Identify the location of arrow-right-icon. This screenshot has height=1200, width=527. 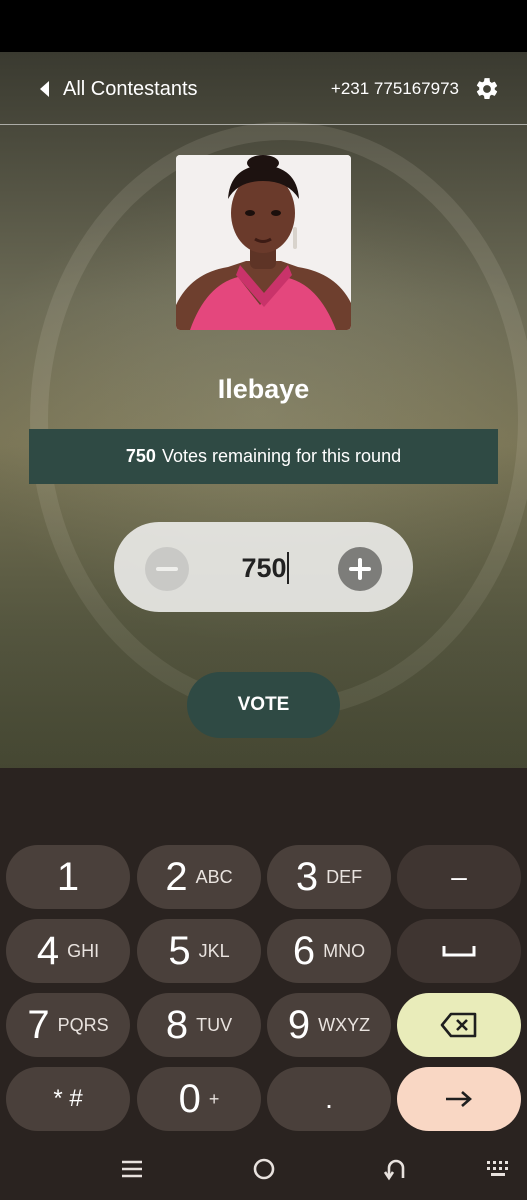
(459, 1099).